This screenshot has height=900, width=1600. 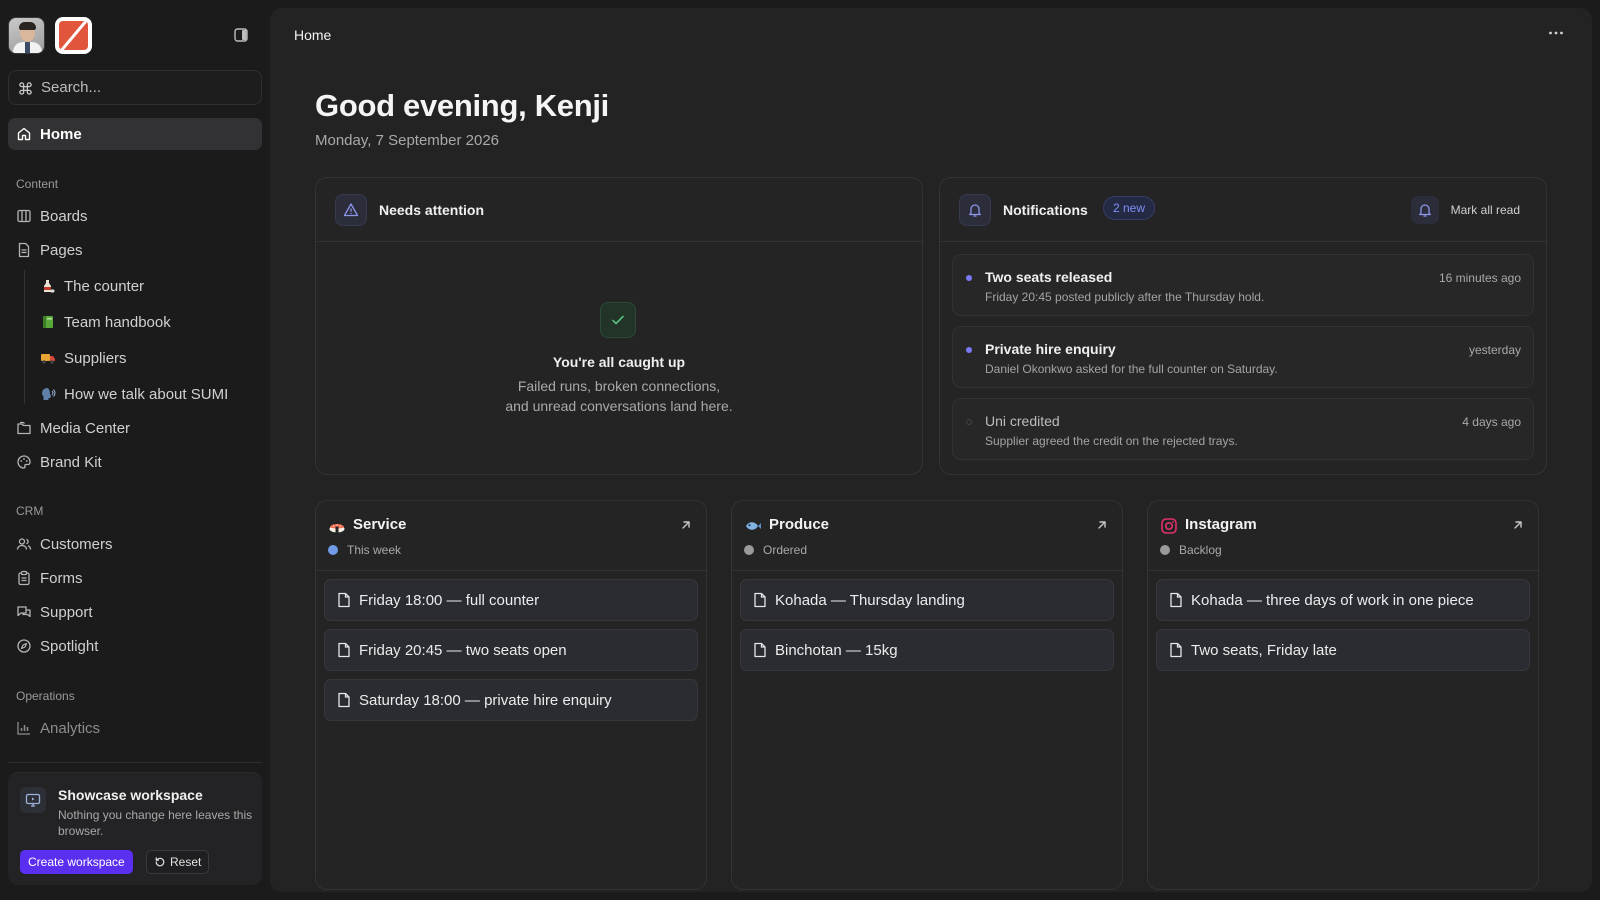 I want to click on clipboard-icon, so click(x=24, y=578).